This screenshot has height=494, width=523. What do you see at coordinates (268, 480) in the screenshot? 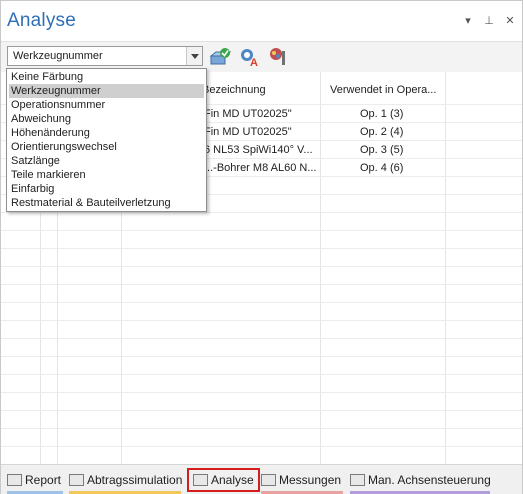
I see `measurement-icon` at bounding box center [268, 480].